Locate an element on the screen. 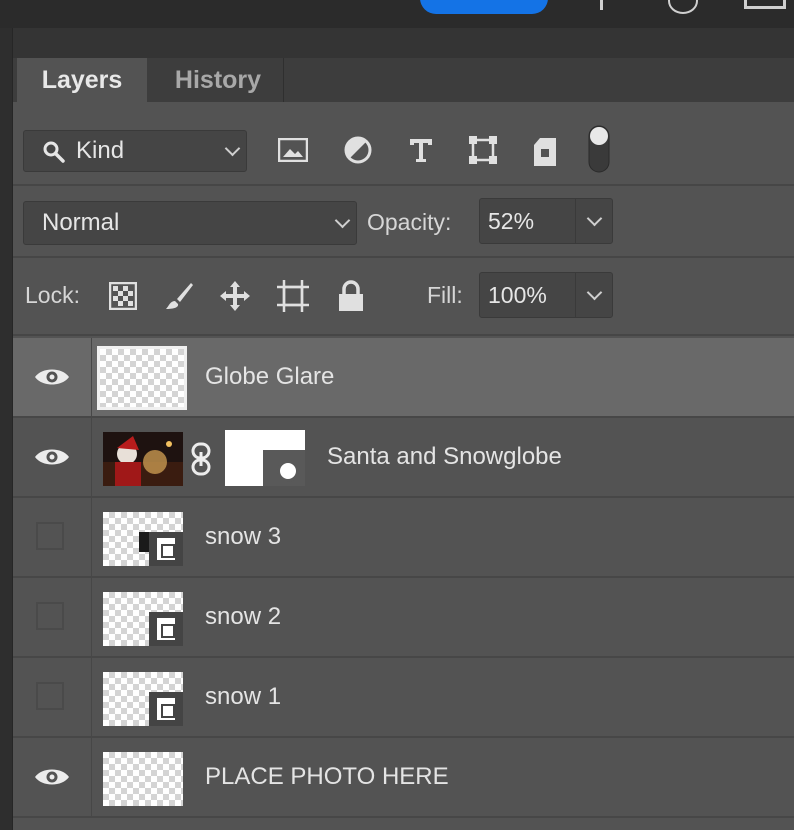 Image resolution: width=794 pixels, height=830 pixels. kind-filter-dropdown: Kind is located at coordinates (135, 151).